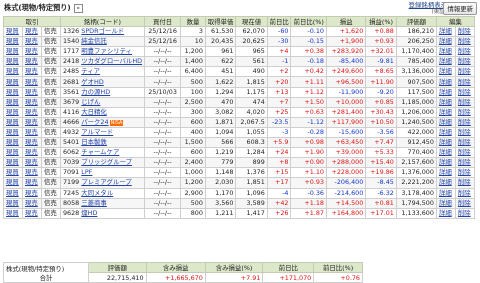  What do you see at coordinates (100, 153) in the screenshot?
I see `stock-name-link: チャームケア` at bounding box center [100, 153].